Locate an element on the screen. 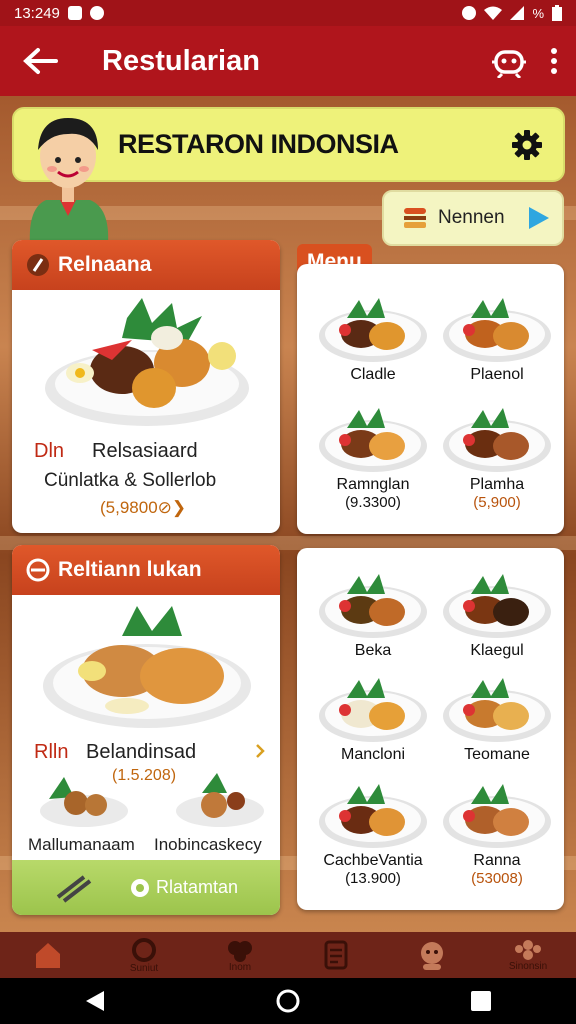  menu-item-price: (53008) is located at coordinates (497, 878).